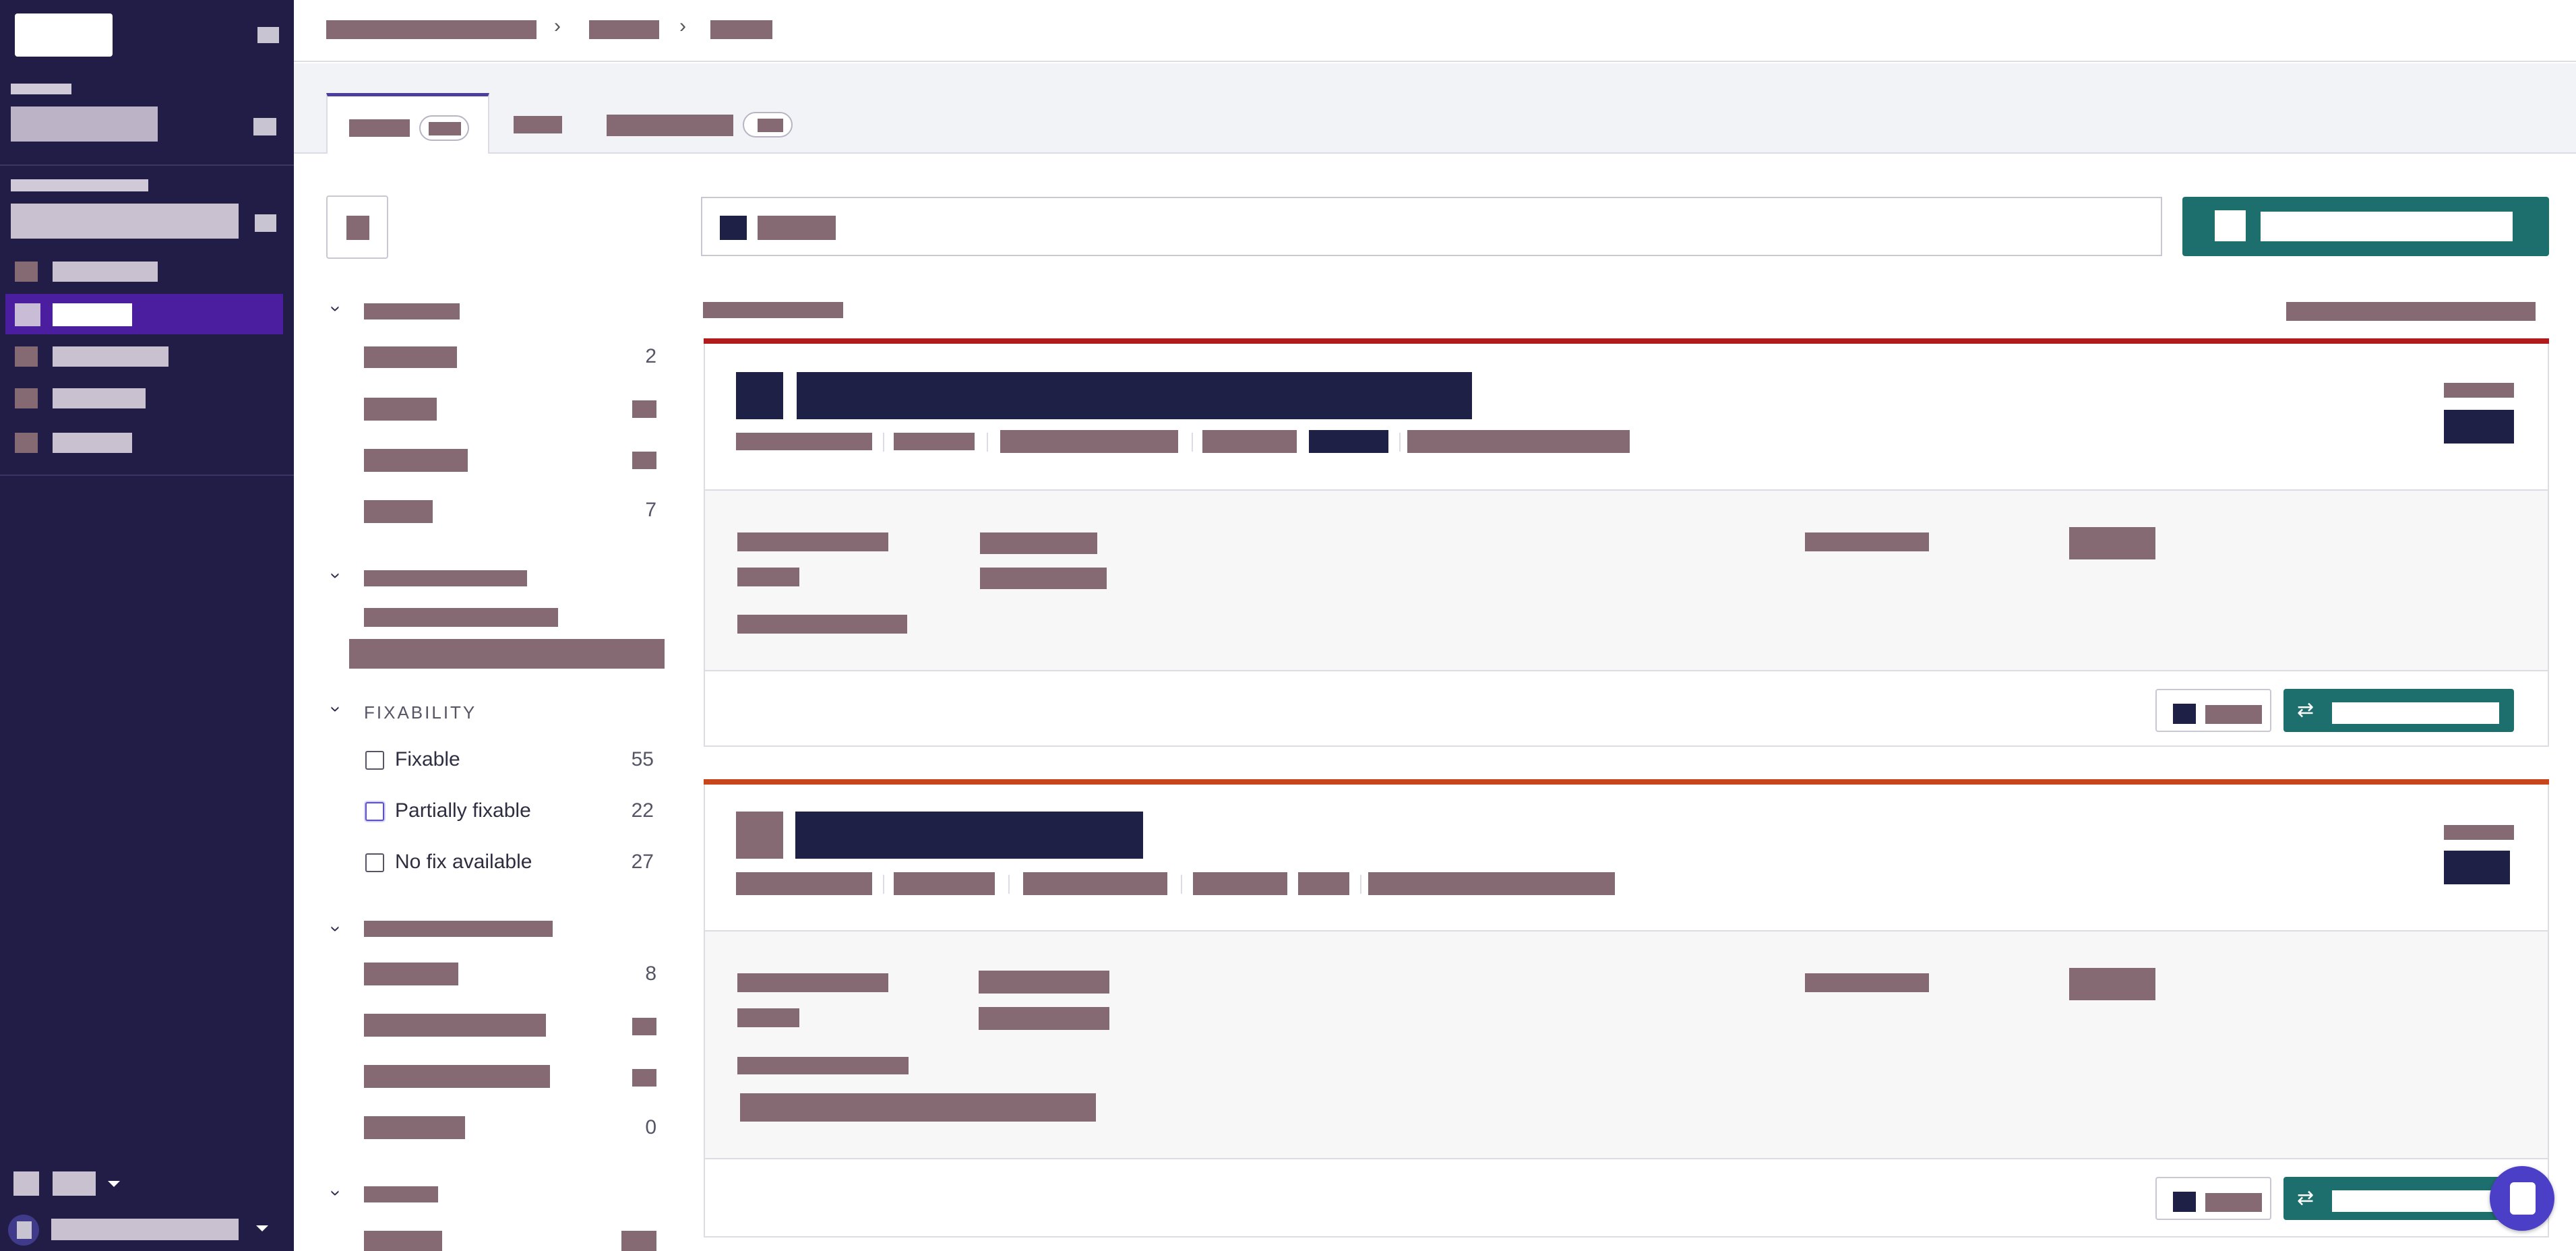  I want to click on target-switch-icon, so click(266, 223).